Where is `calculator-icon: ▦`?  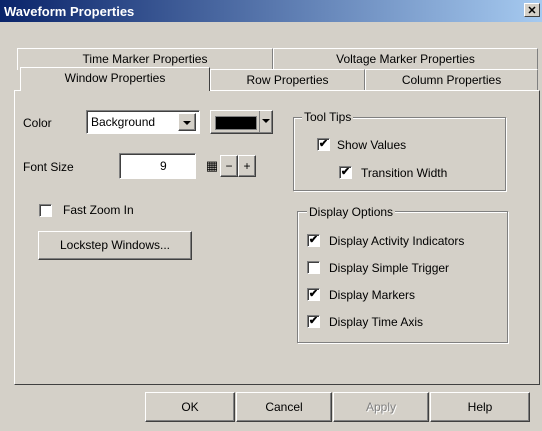
calculator-icon: ▦ is located at coordinates (212, 166).